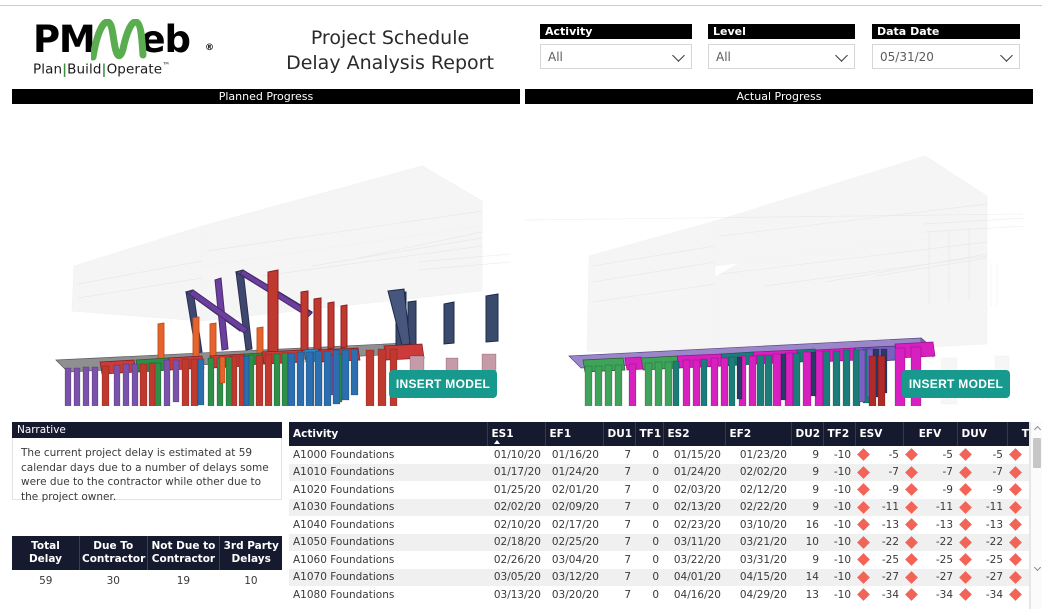 This screenshot has height=609, width=1042. What do you see at coordinates (982, 595) in the screenshot?
I see `row-duv: -34` at bounding box center [982, 595].